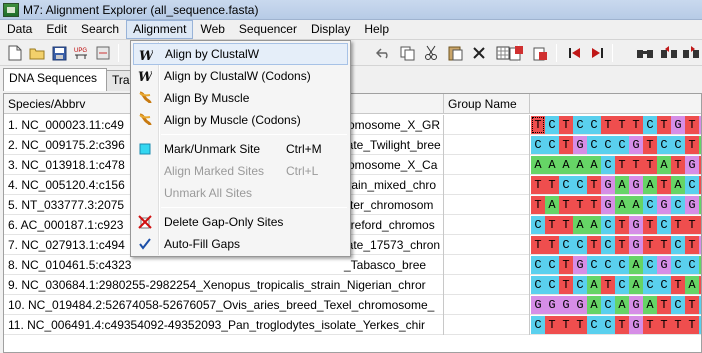 The height and width of the screenshot is (353, 702). What do you see at coordinates (240, 76) in the screenshot?
I see `menu-align-clustalw-codons: W Align by ClustalW (Codons)` at bounding box center [240, 76].